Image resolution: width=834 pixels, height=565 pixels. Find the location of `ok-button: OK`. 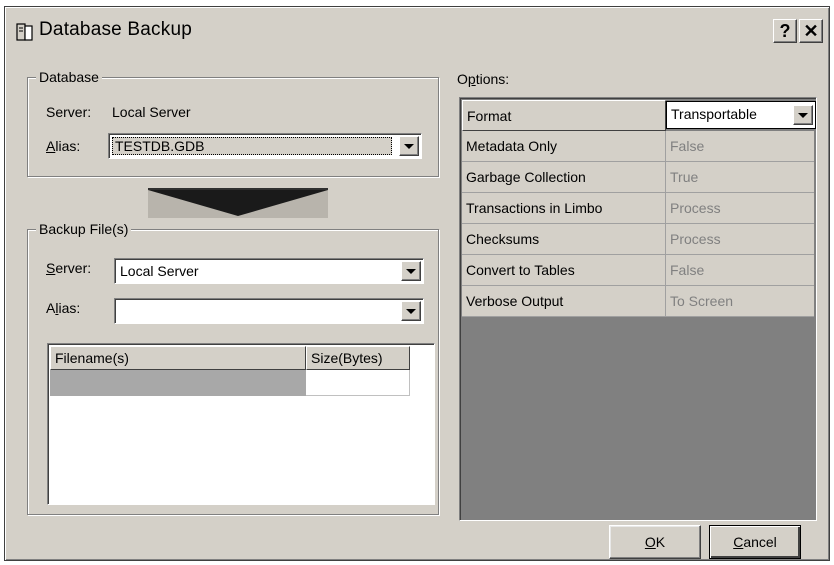

ok-button: OK is located at coordinates (655, 542).